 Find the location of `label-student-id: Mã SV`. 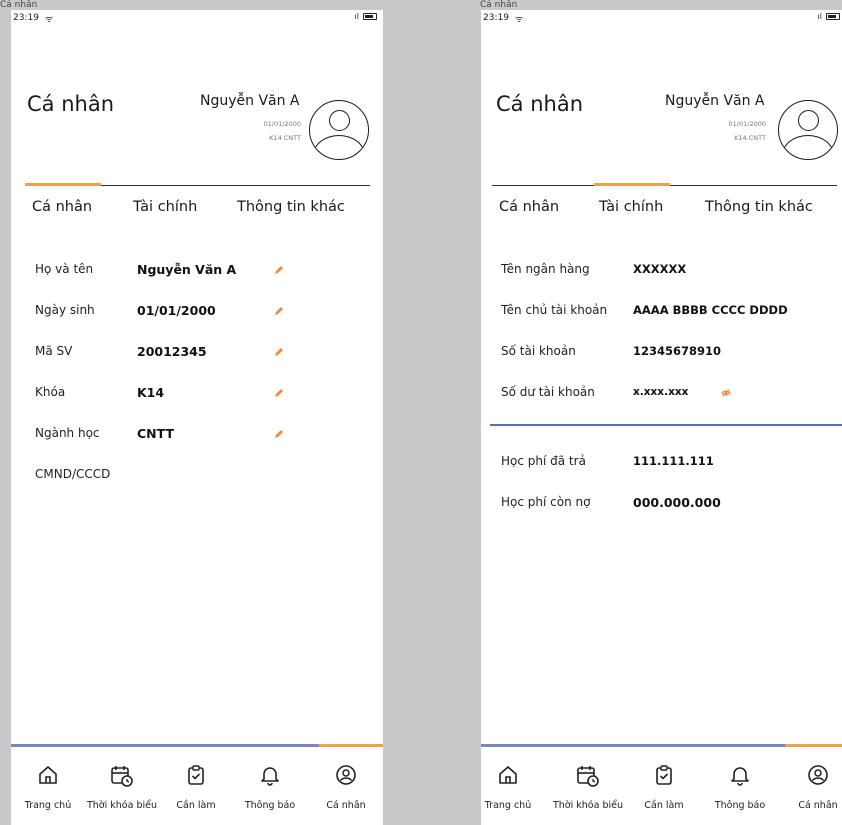

label-student-id: Mã SV is located at coordinates (54, 351).